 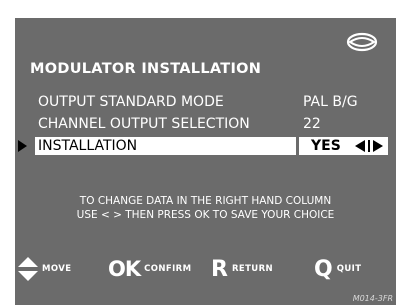 I want to click on r-key-glyph: R, so click(x=219, y=269).